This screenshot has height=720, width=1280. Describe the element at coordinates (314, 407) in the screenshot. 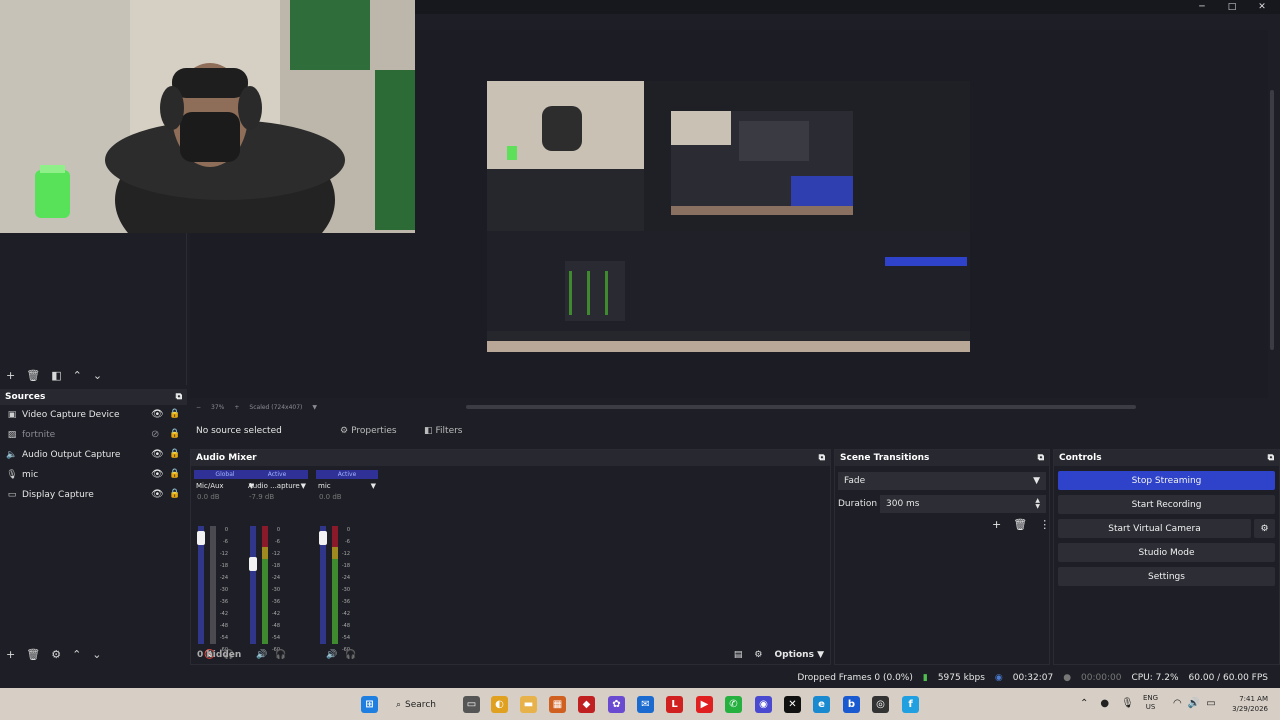

I see `scale-dropdown-icon: ▼` at that location.